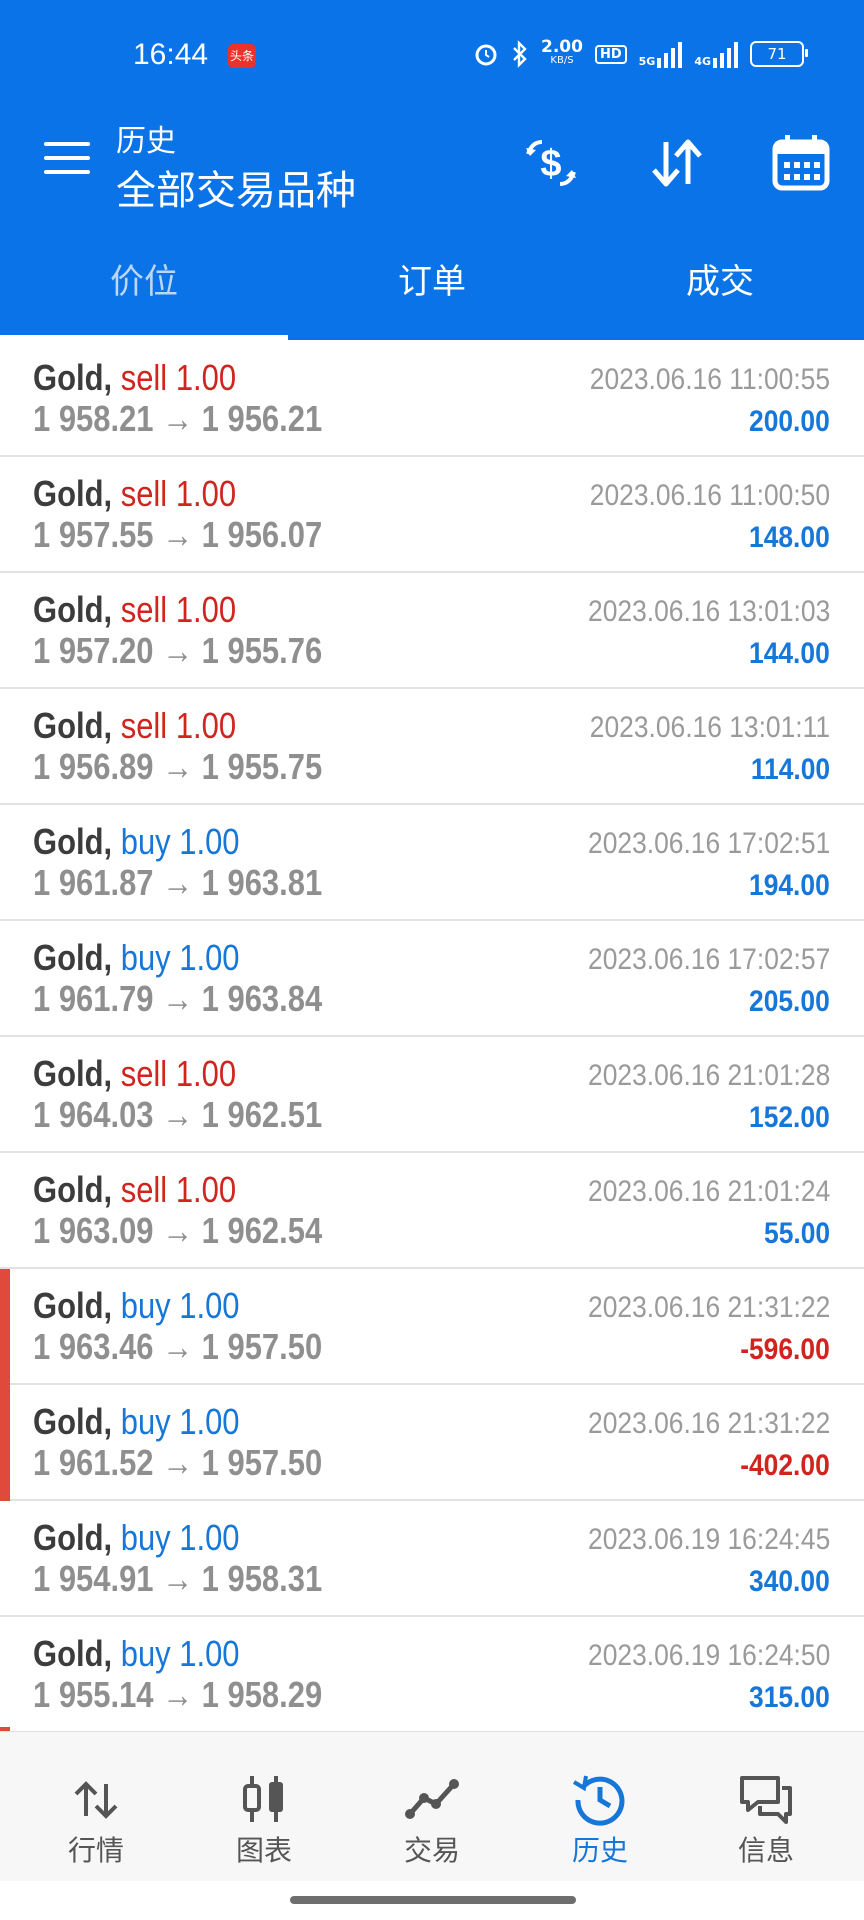 The width and height of the screenshot is (864, 1920). I want to click on trade-profit: 152.00, so click(789, 1117).